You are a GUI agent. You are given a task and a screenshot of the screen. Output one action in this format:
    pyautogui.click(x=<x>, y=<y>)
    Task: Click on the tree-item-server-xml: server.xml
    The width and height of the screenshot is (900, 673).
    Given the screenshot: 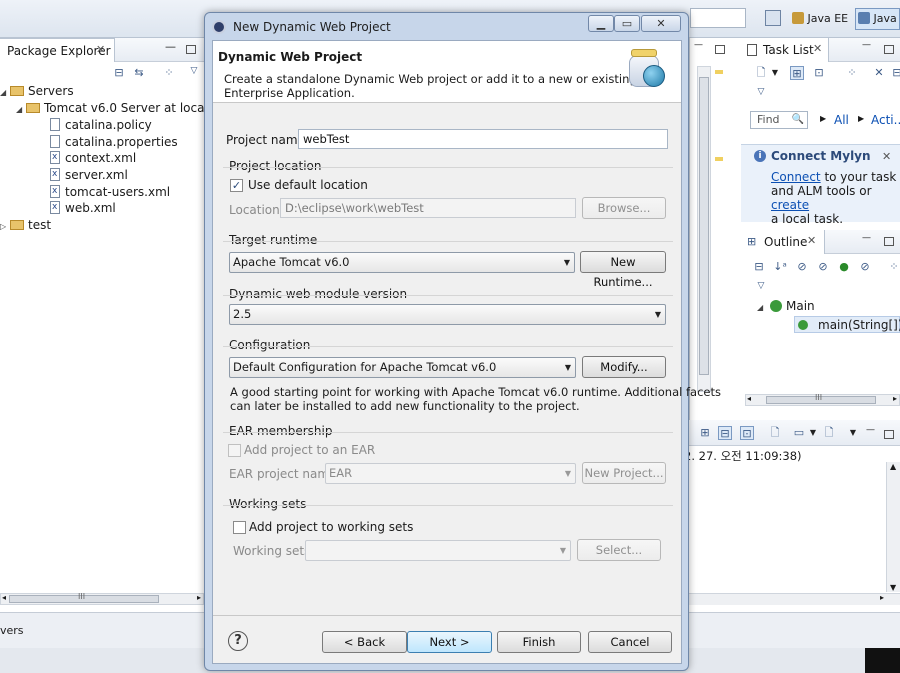 What is the action you would take?
    pyautogui.click(x=89, y=175)
    